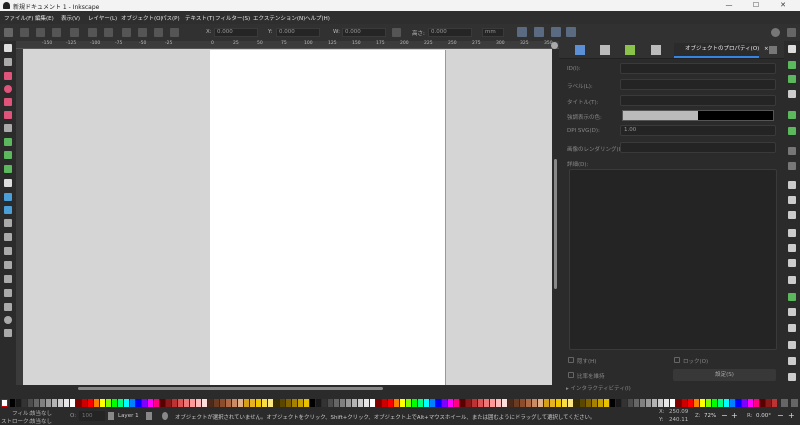  I want to click on title-input, so click(698, 100).